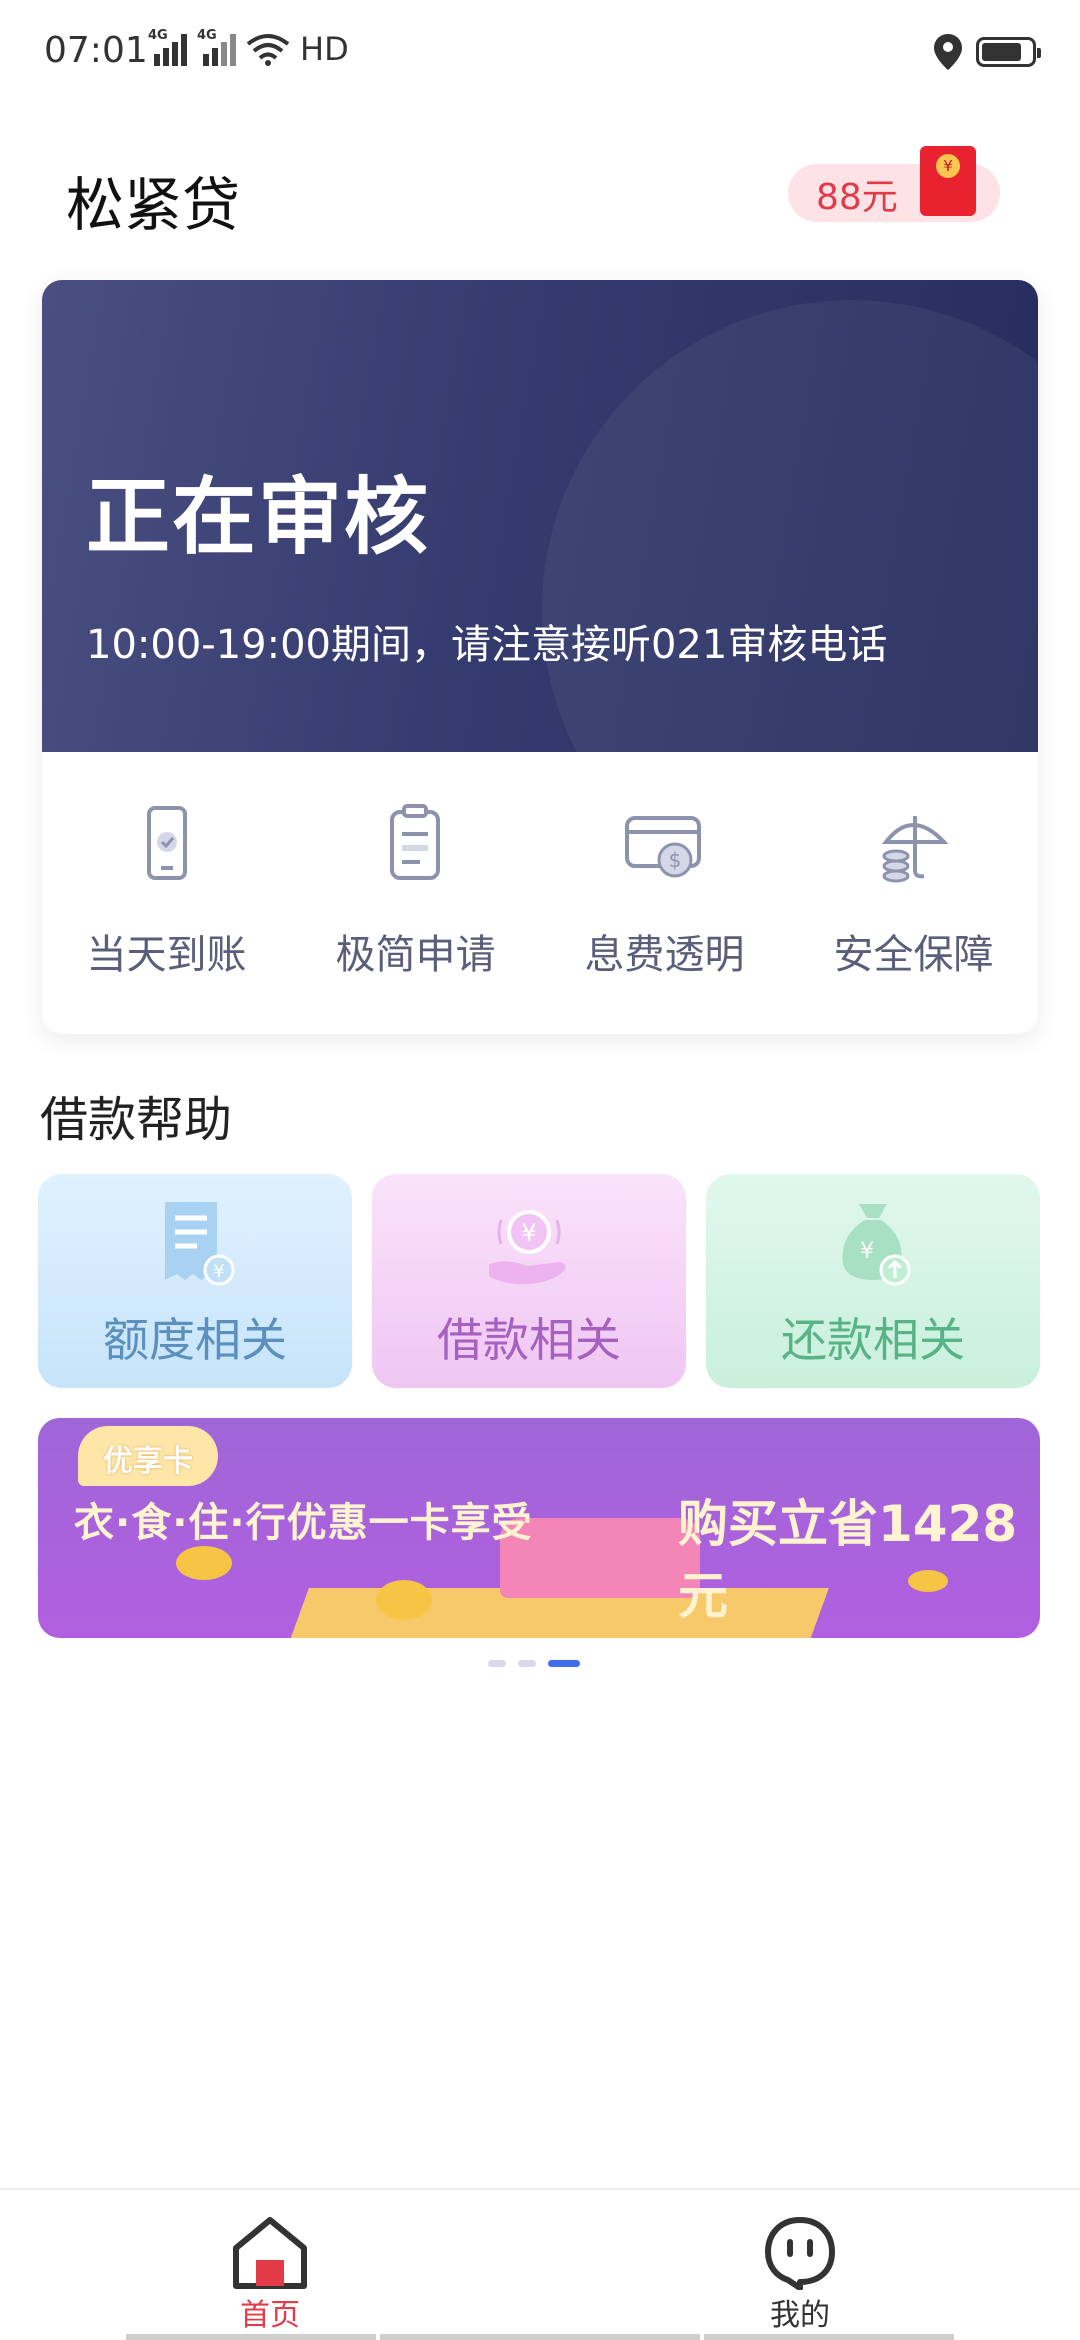  I want to click on feature-item: 安全保障, so click(913, 893).